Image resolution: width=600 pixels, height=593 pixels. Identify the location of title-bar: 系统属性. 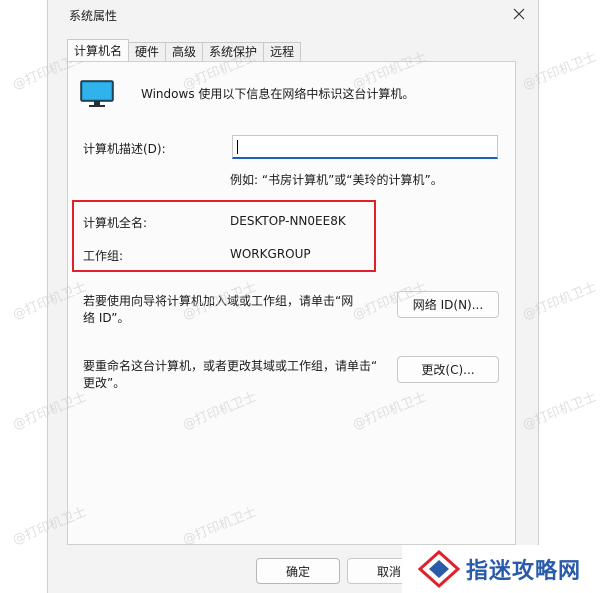
(293, 15).